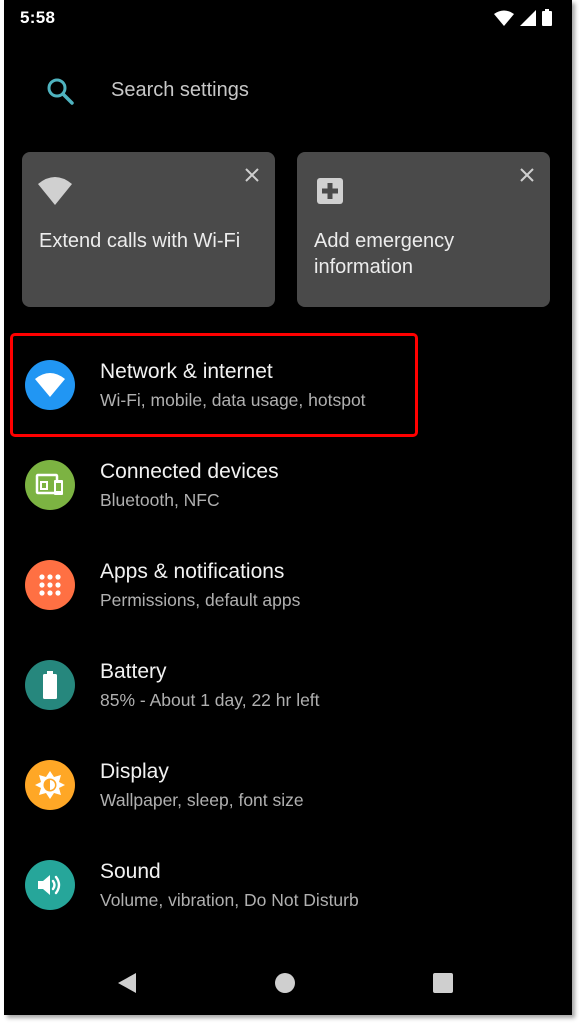 The image size is (579, 1024). I want to click on volume-icon, so click(49, 885).